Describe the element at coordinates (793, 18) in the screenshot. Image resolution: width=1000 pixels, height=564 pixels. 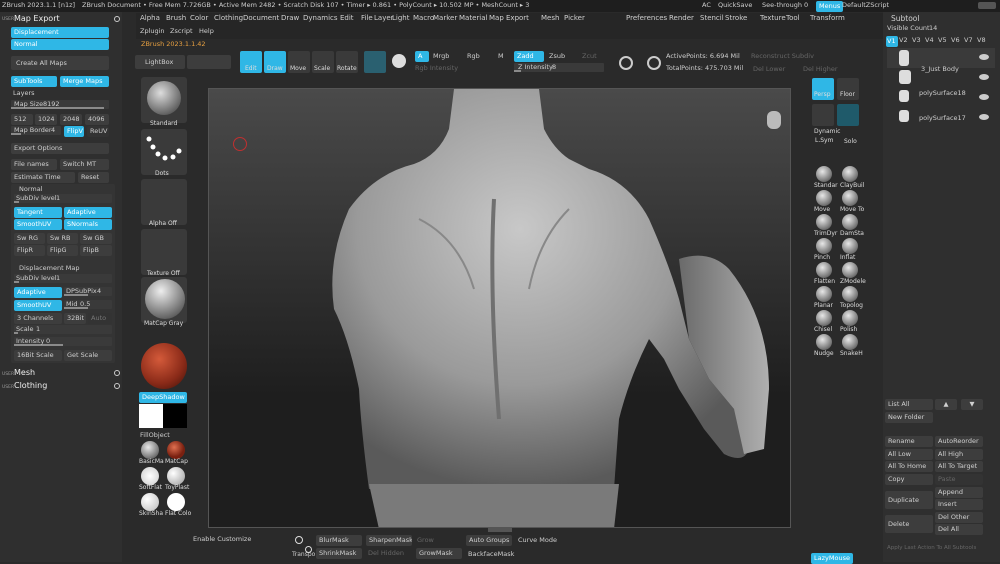
I see `menu-tool: Tool` at that location.